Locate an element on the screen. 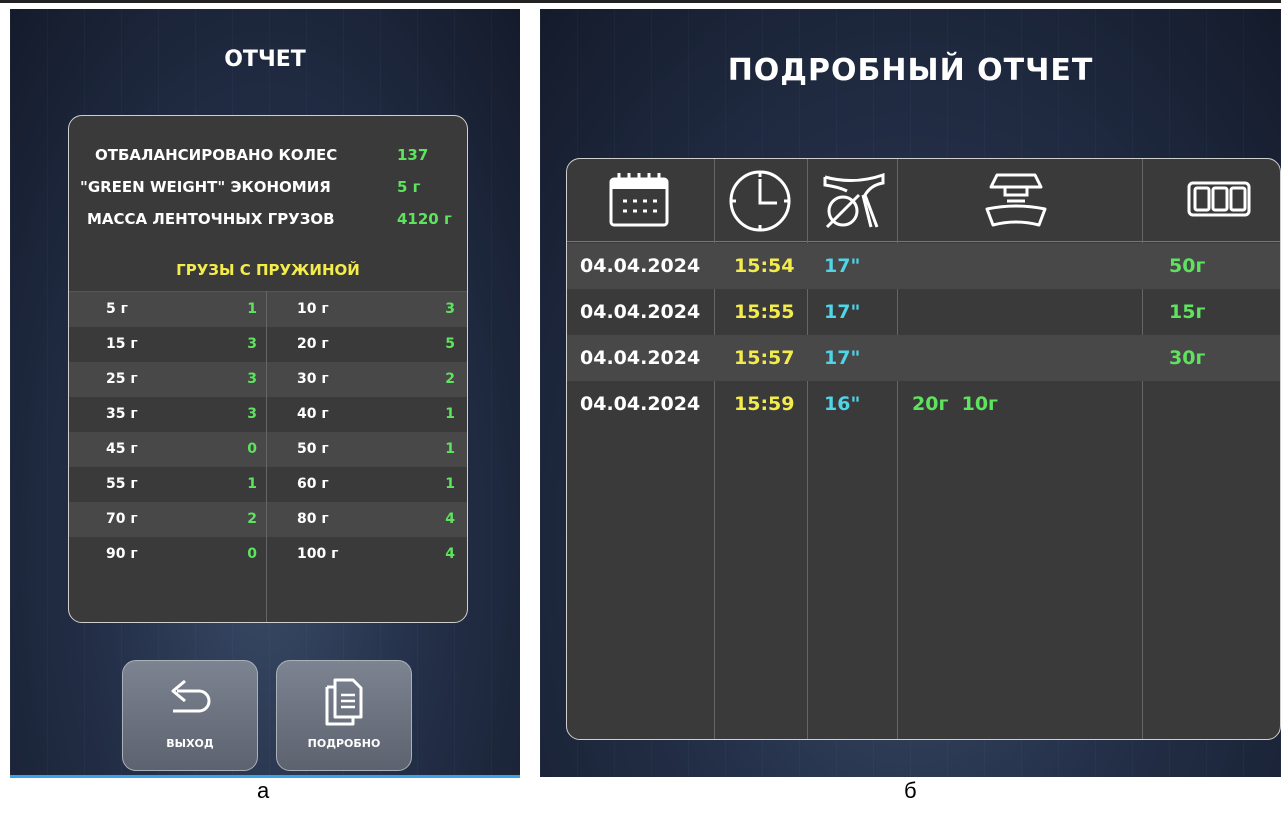 This screenshot has width=1281, height=827. clock-icon is located at coordinates (760, 201).